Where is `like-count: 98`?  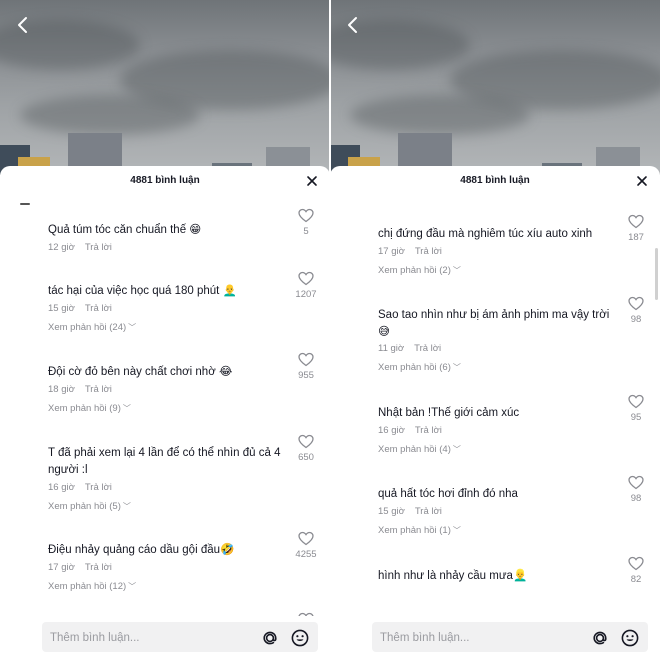 like-count: 98 is located at coordinates (636, 319).